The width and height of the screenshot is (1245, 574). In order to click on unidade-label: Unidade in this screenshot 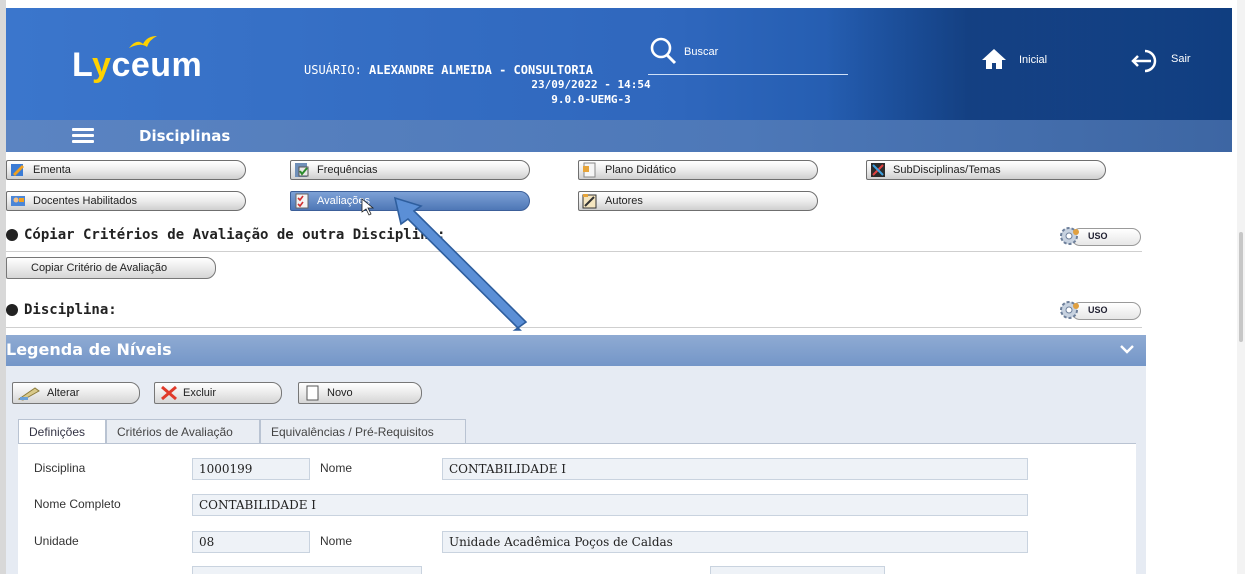, I will do `click(56, 541)`.